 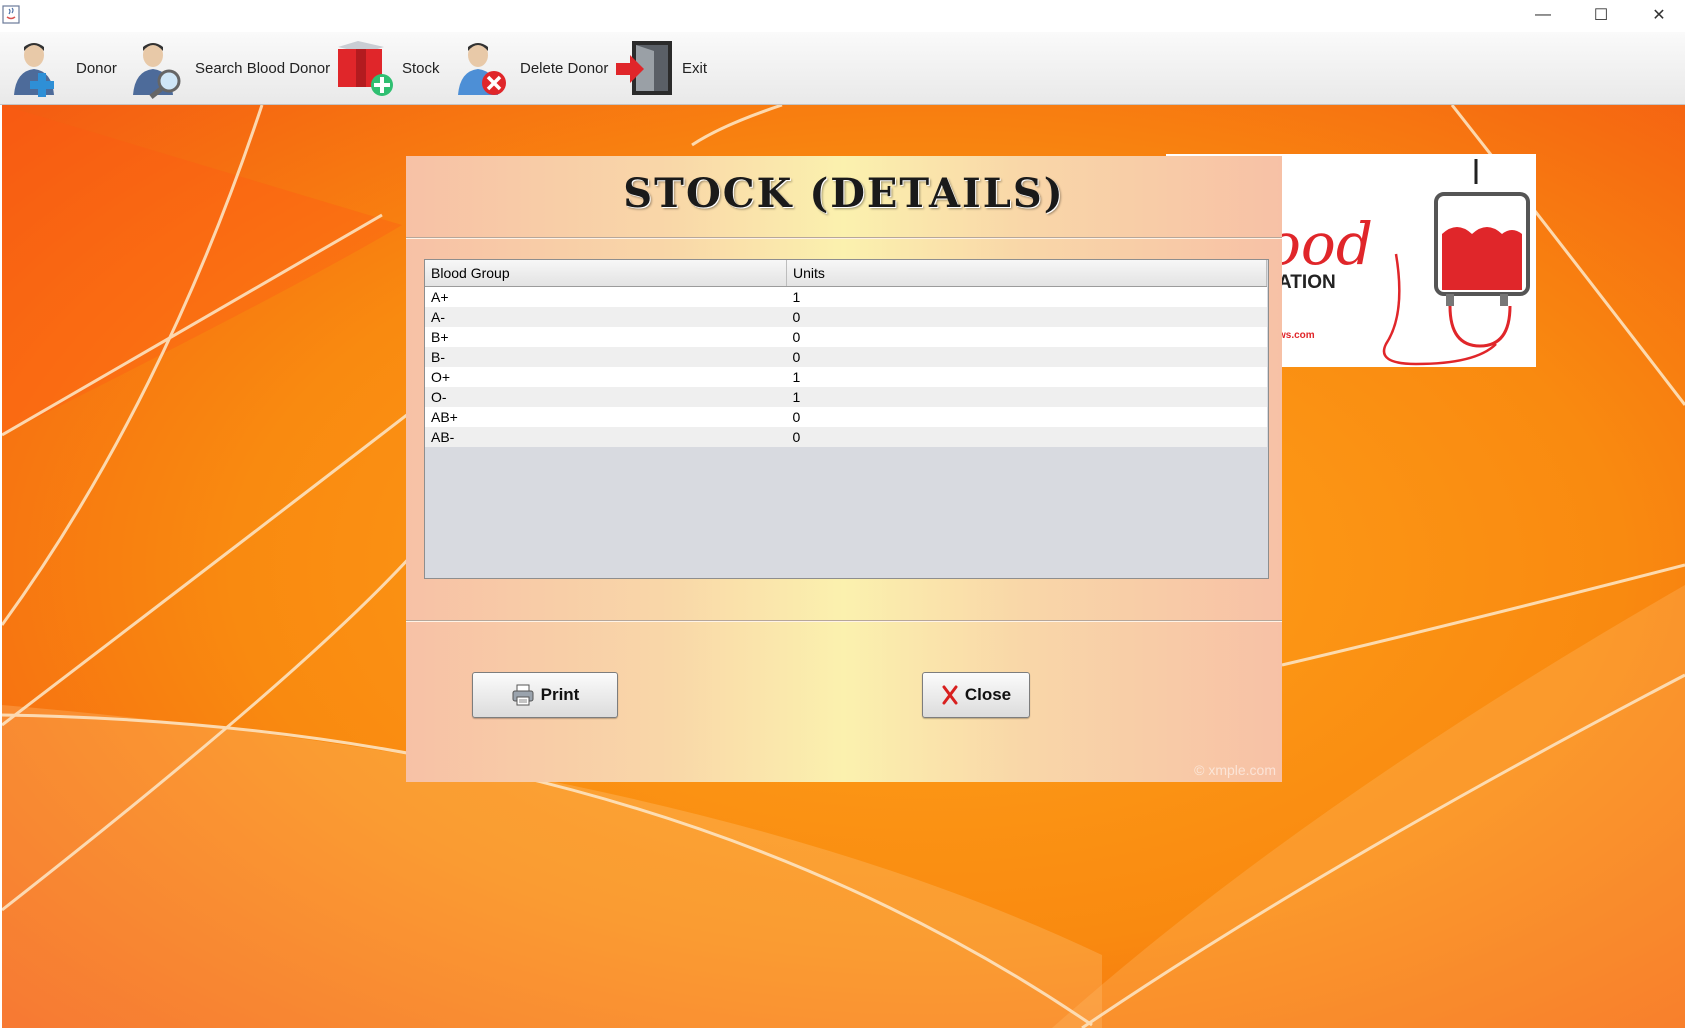 What do you see at coordinates (1026, 273) in the screenshot?
I see `column-header-units: Units` at bounding box center [1026, 273].